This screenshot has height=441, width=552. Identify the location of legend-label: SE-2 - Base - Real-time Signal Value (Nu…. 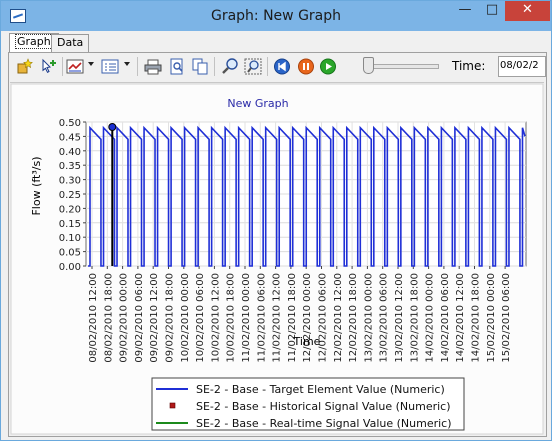
(324, 423).